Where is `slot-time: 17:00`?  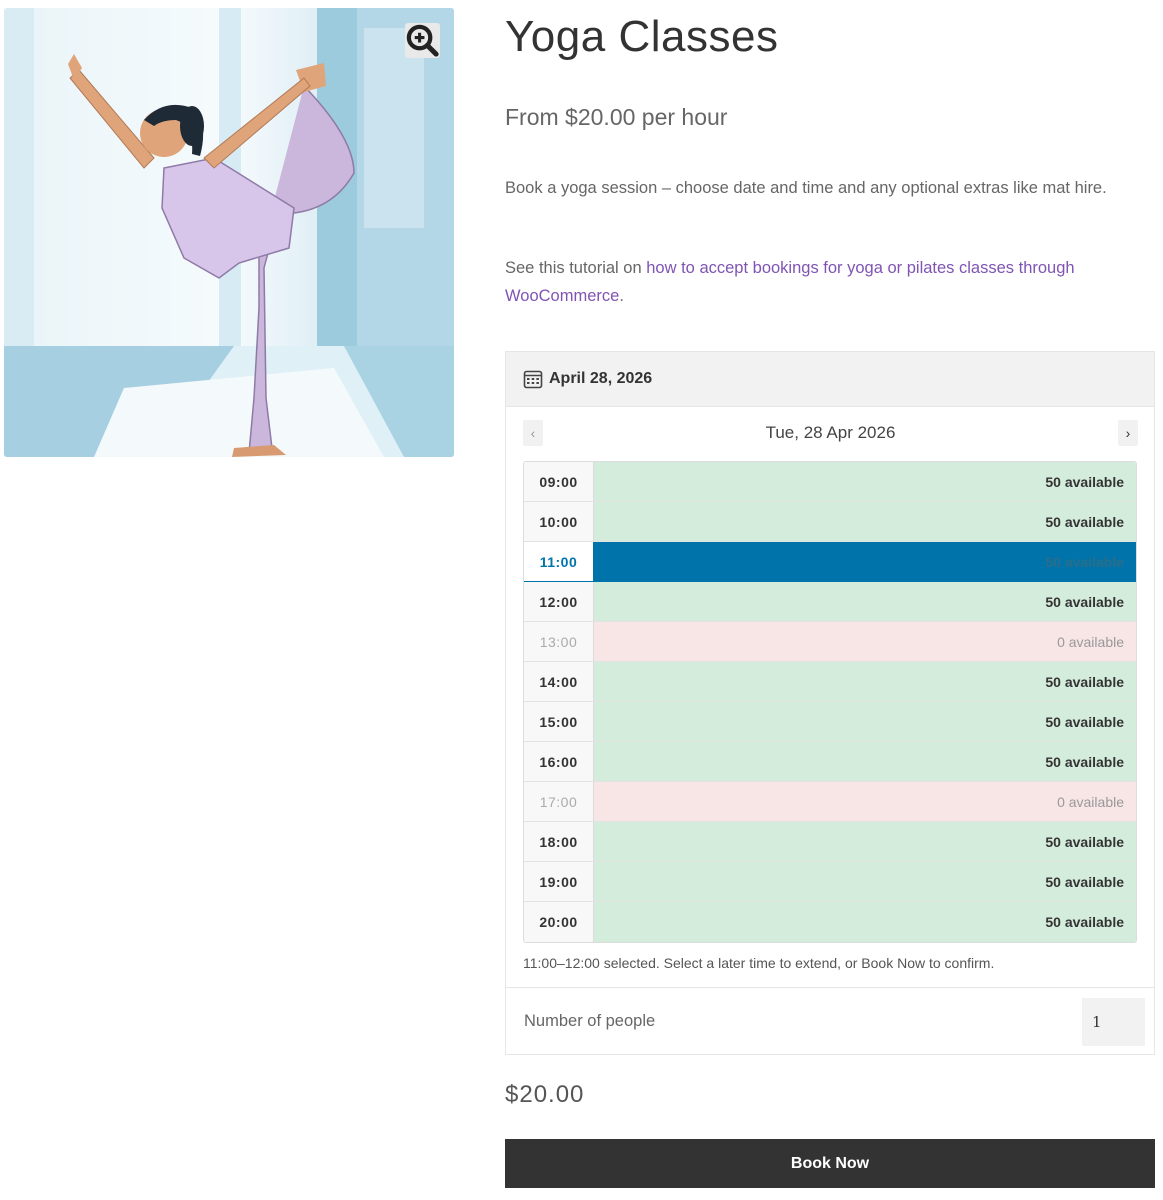
slot-time: 17:00 is located at coordinates (559, 801).